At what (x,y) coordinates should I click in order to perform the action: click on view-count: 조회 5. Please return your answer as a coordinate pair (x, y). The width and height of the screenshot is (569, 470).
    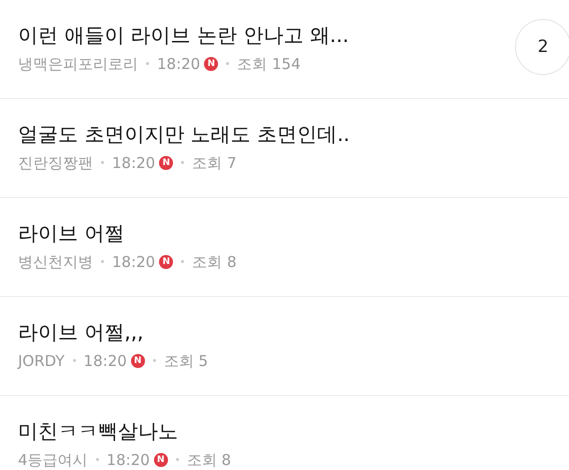
    Looking at the image, I should click on (186, 361).